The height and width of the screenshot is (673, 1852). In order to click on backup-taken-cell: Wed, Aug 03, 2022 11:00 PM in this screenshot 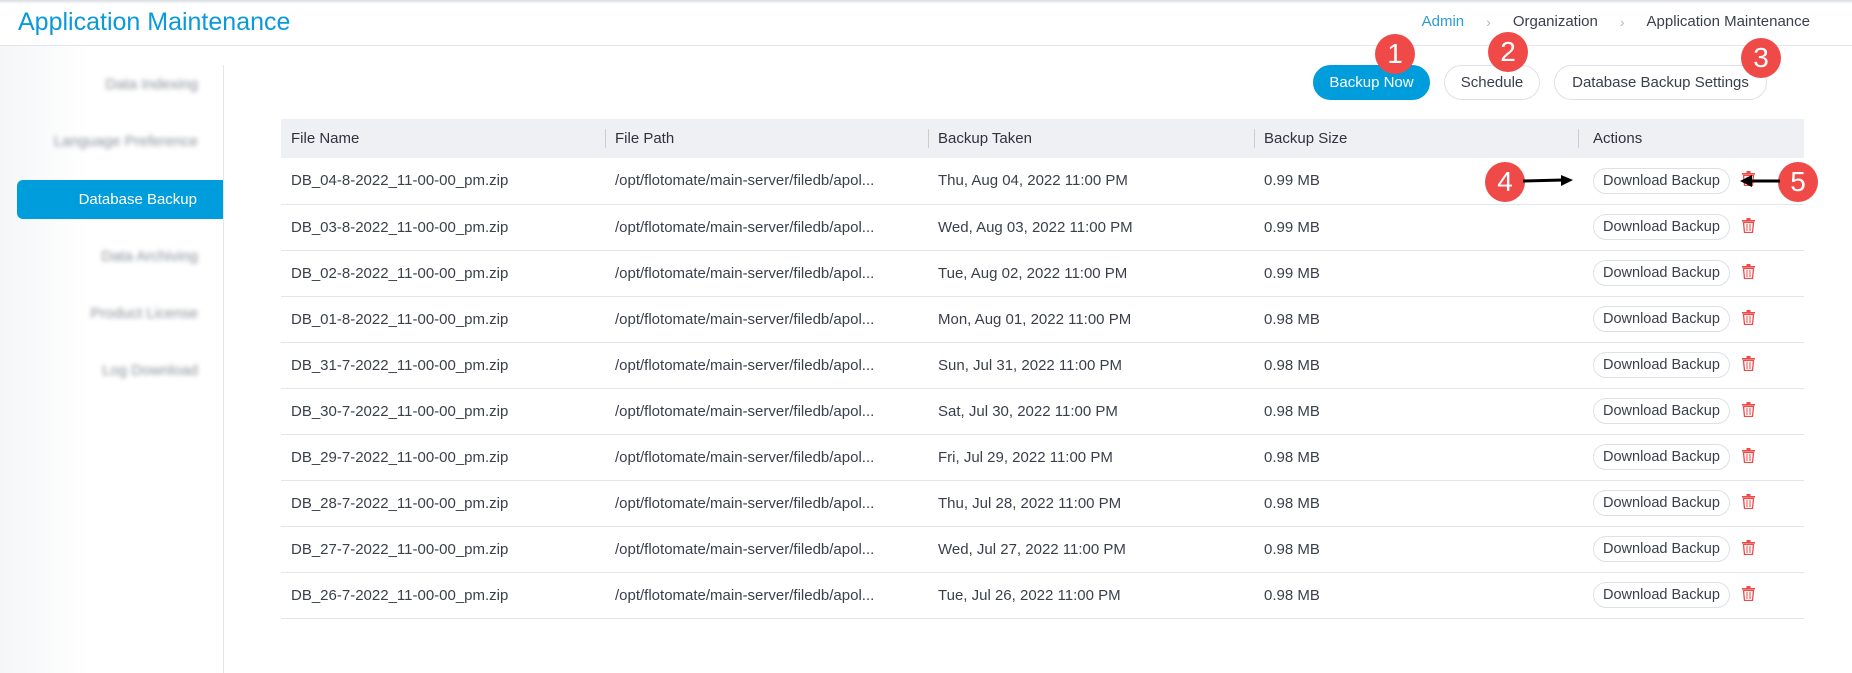, I will do `click(1091, 227)`.